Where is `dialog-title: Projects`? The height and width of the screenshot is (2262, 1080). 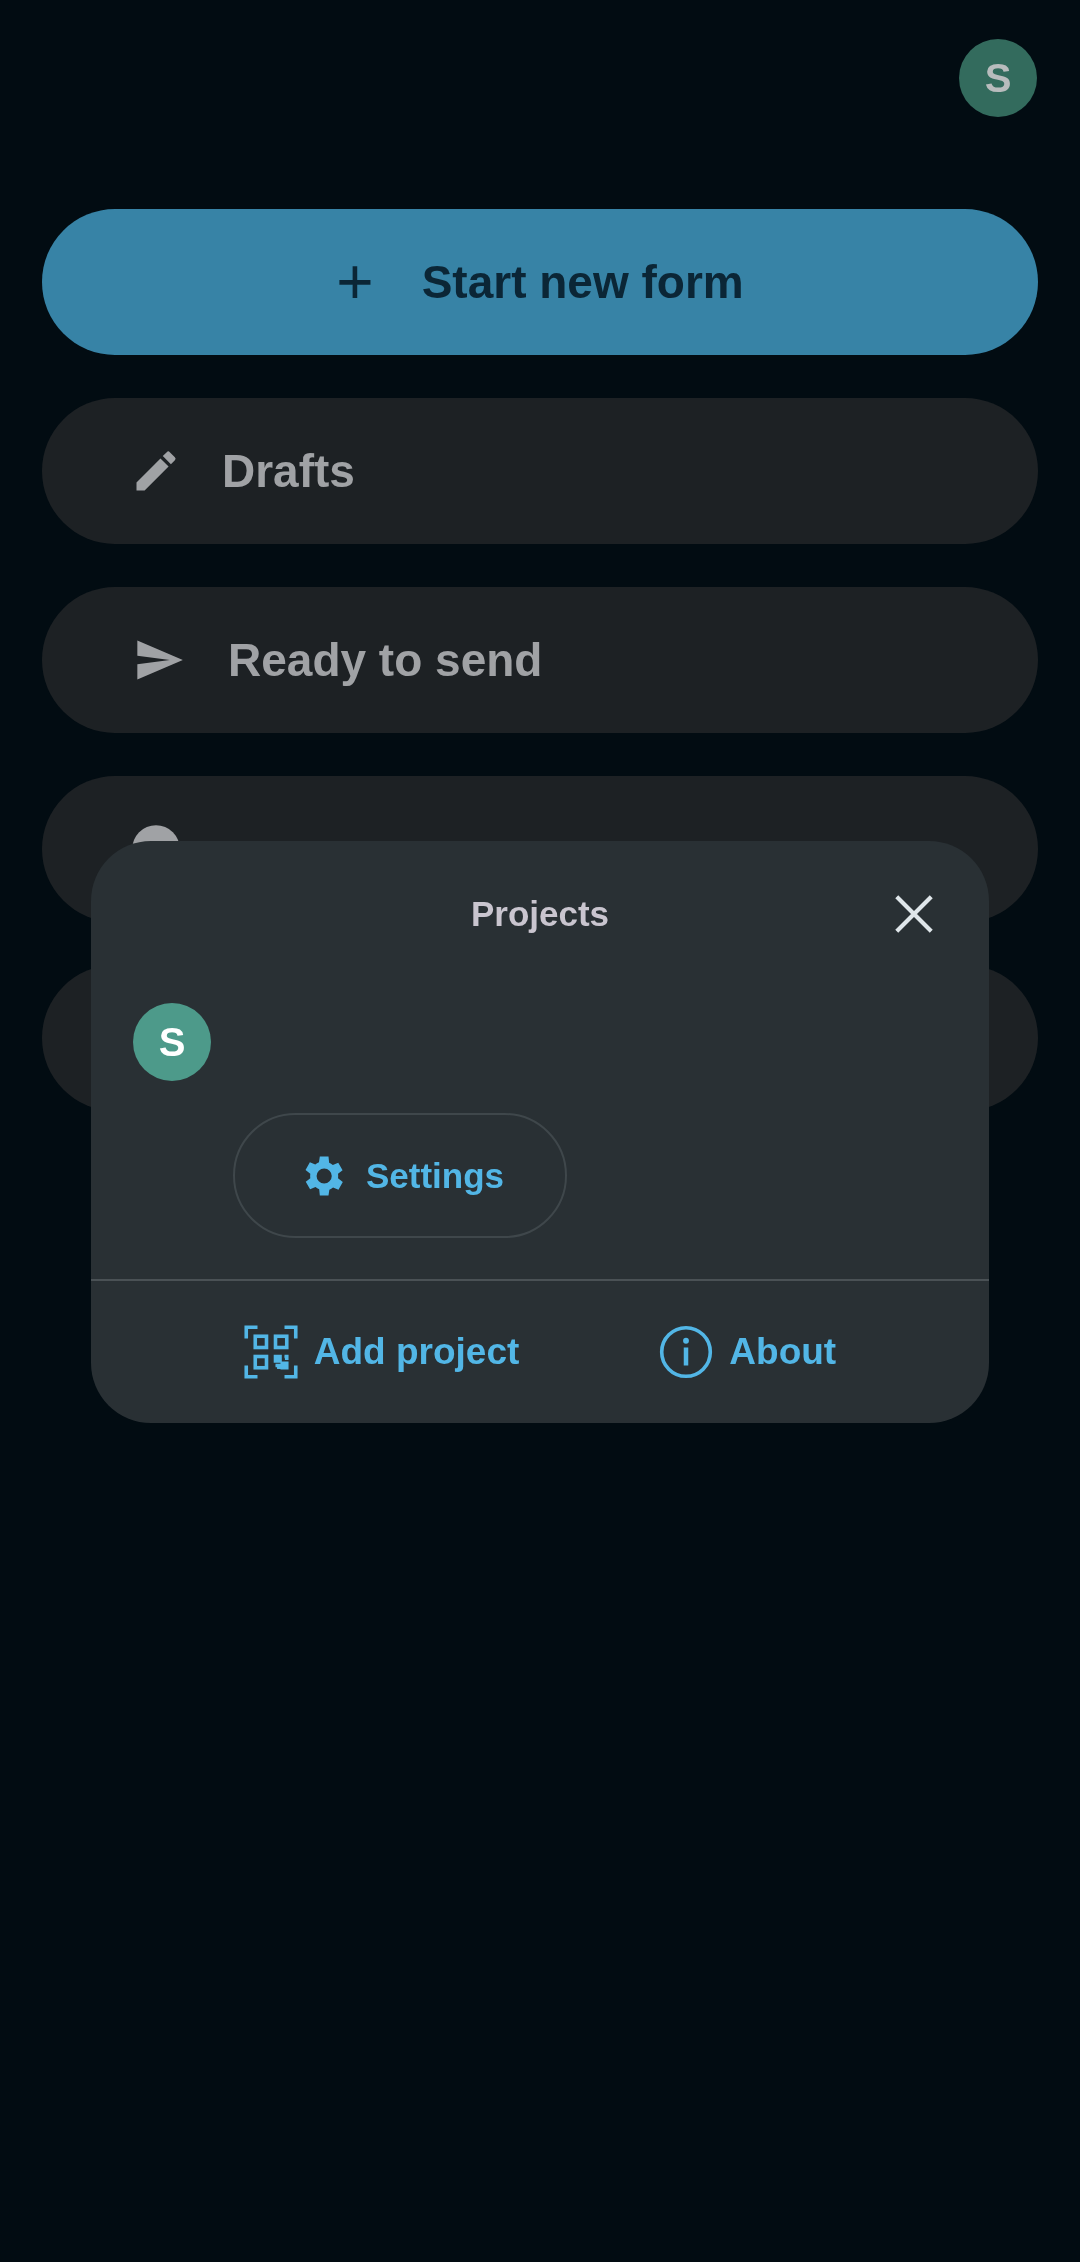 dialog-title: Projects is located at coordinates (540, 914).